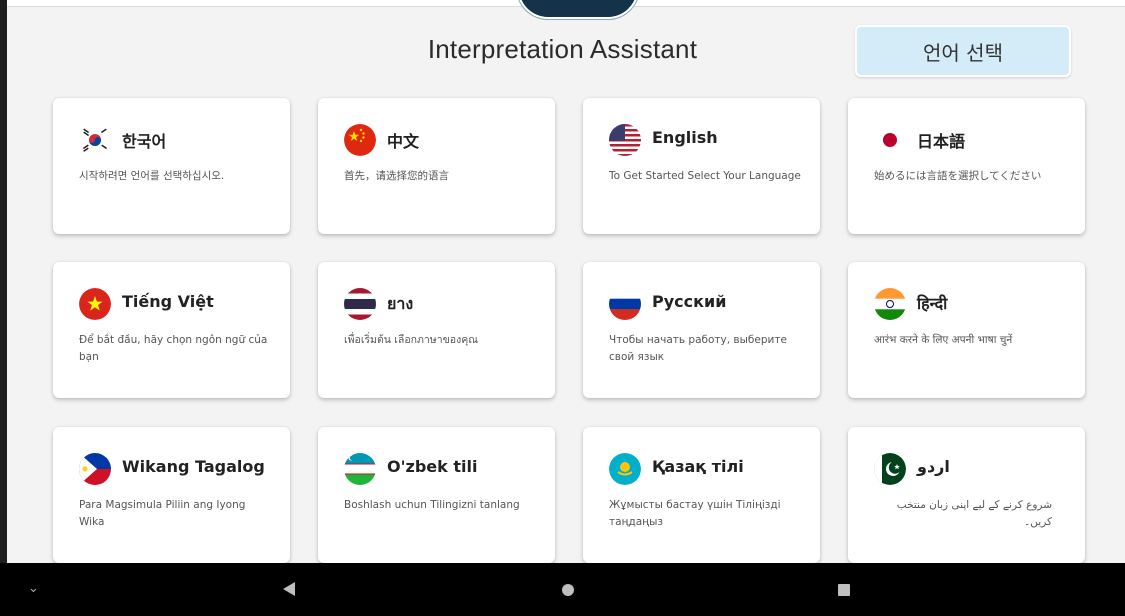  I want to click on language-subtitle: 시작하려면 언어를 선택하십시오., so click(152, 176).